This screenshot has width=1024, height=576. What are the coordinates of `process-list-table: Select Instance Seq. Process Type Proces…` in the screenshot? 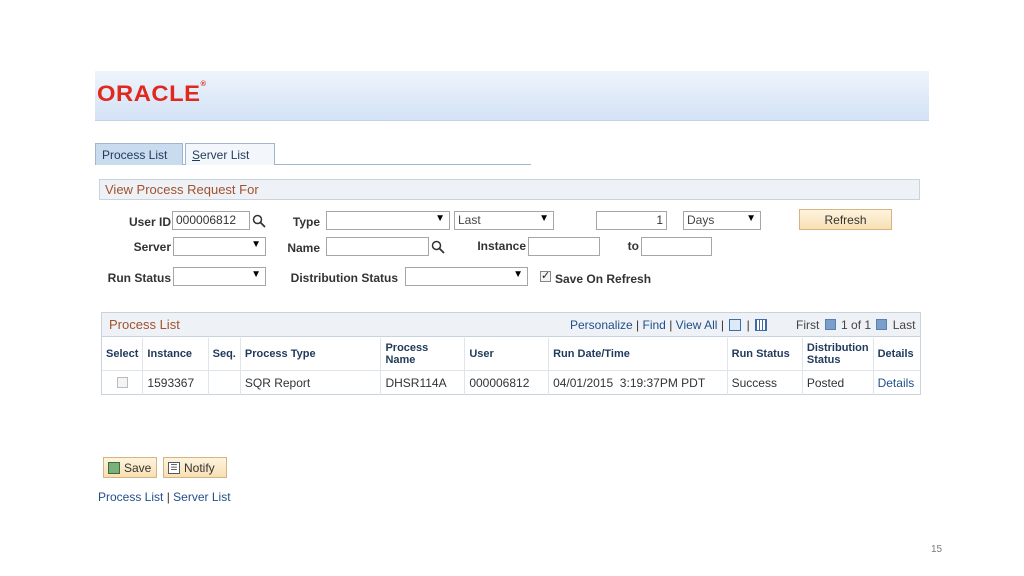 It's located at (511, 366).